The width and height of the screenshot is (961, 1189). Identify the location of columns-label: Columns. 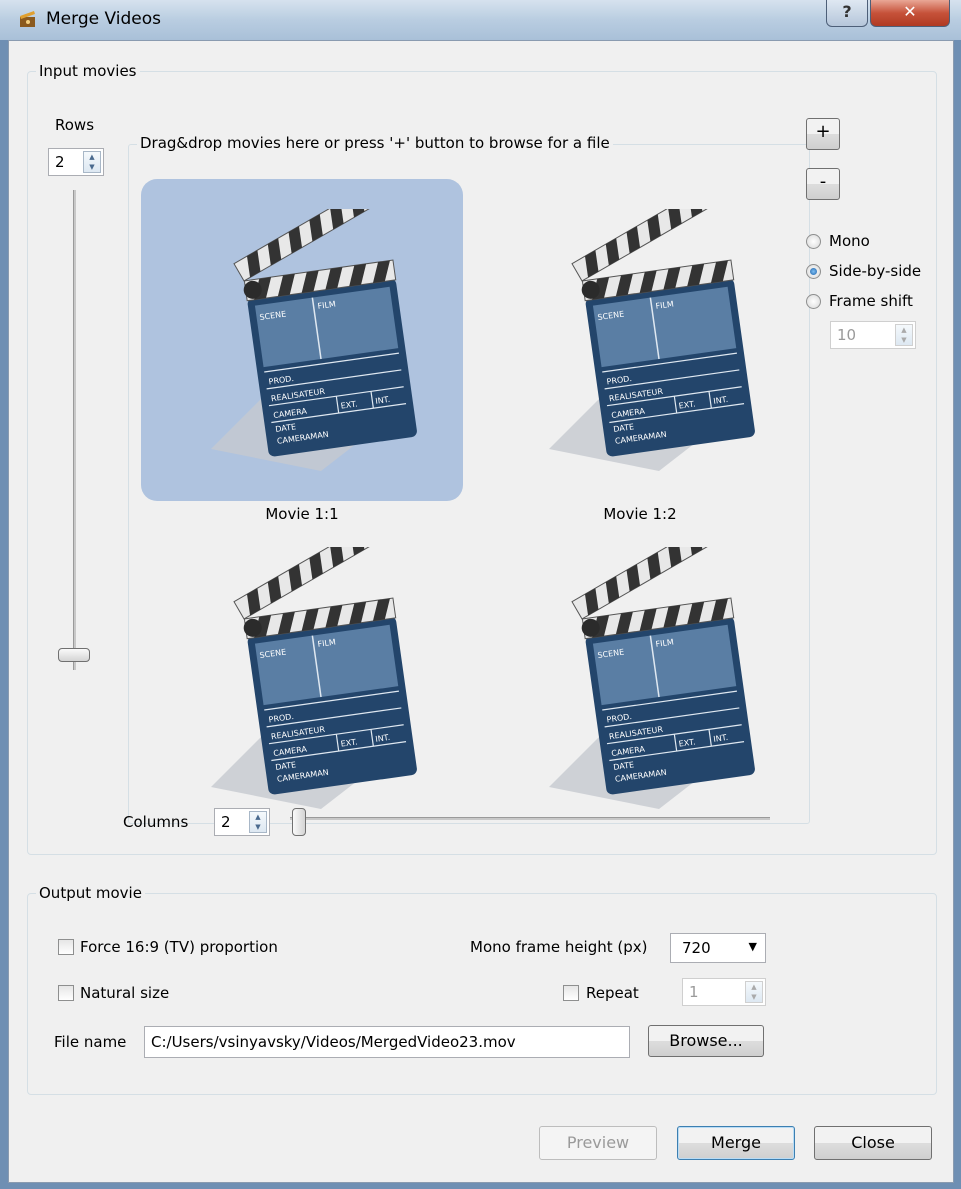
(156, 822).